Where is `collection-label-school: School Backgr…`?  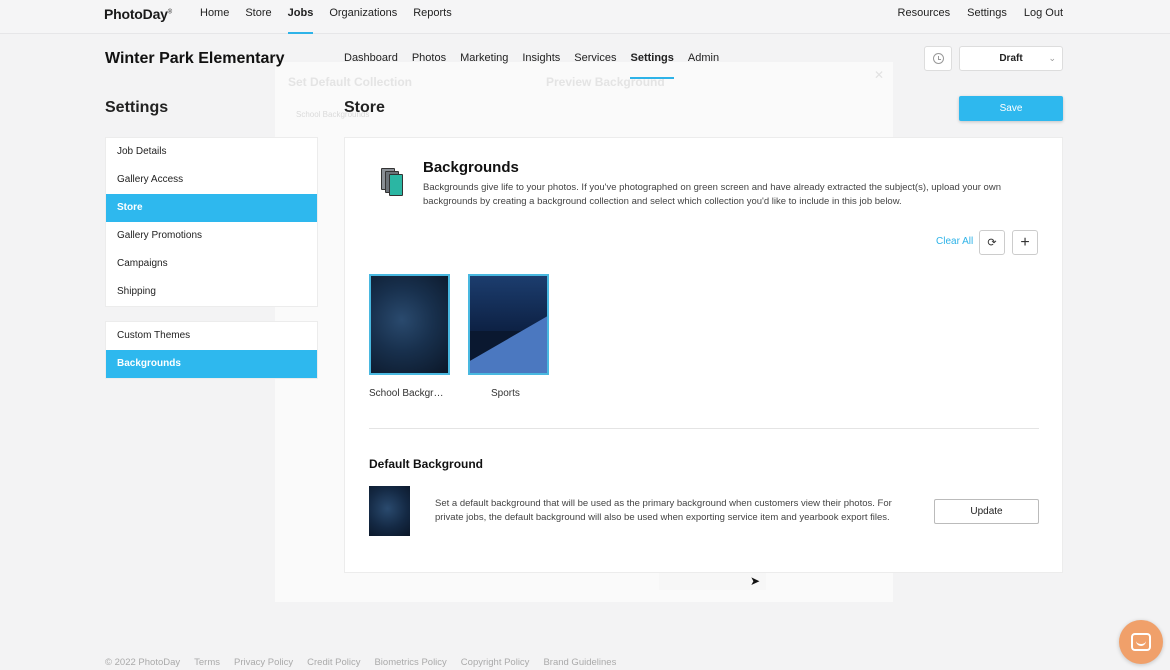 collection-label-school: School Backgr… is located at coordinates (406, 393).